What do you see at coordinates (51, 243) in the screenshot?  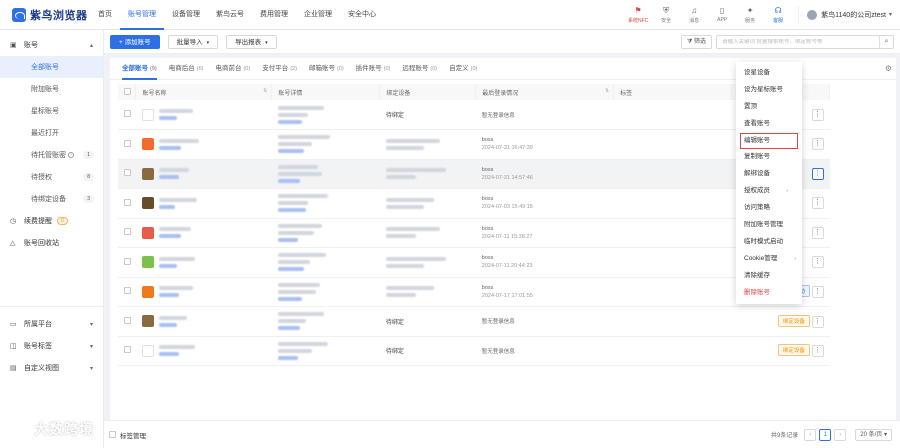 I see `sidebar-item-recycle-bin: △ 账号回收站` at bounding box center [51, 243].